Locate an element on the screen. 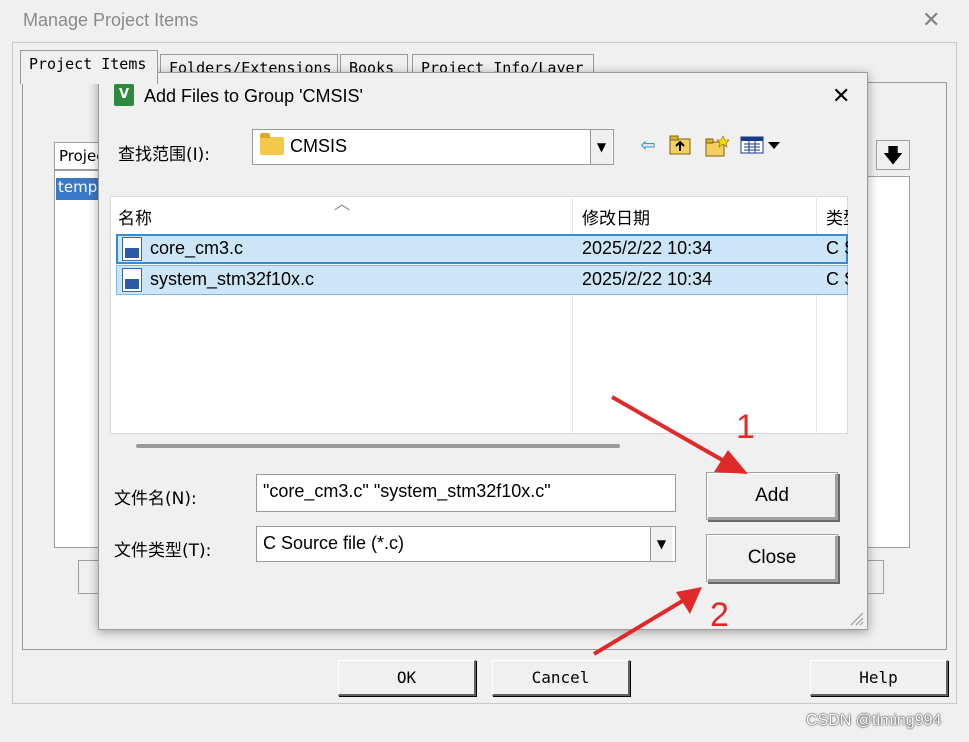 This screenshot has width=969, height=742. step-number-2: 2 is located at coordinates (719, 615).